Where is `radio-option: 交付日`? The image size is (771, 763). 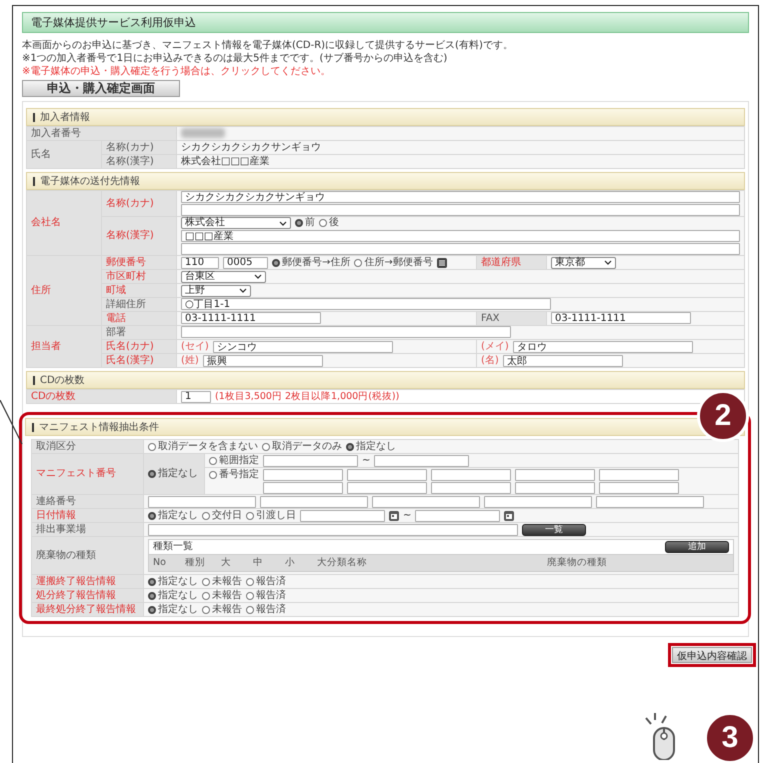
radio-option: 交付日 is located at coordinates (222, 516).